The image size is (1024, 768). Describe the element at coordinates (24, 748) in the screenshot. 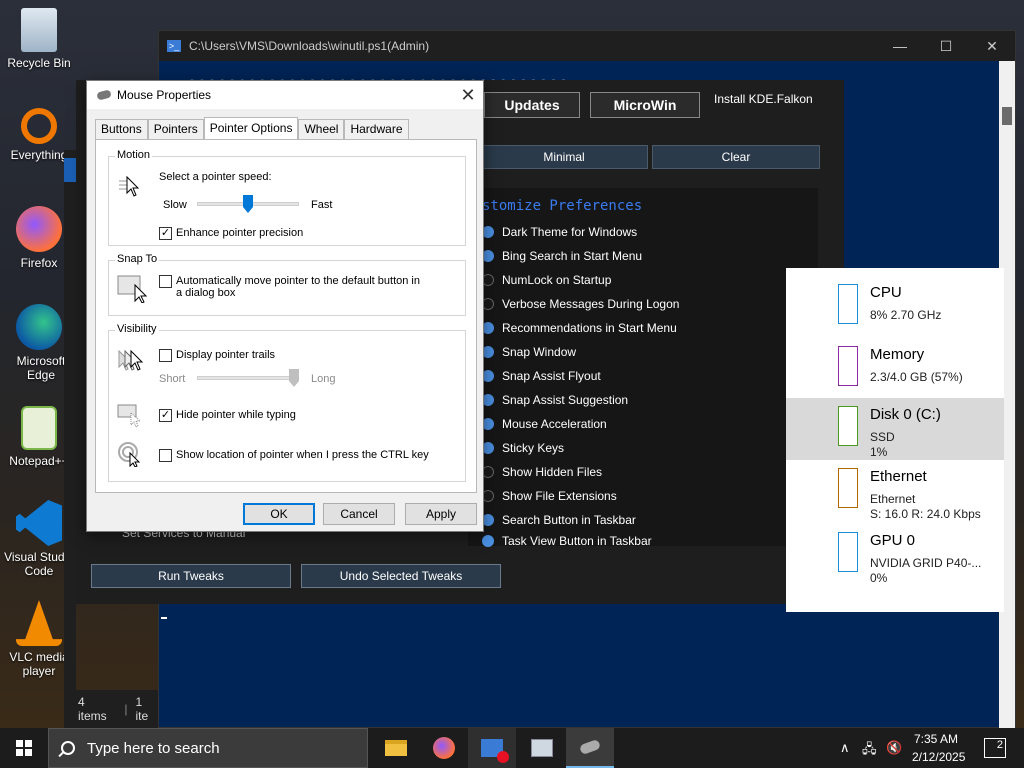

I see `start-button` at that location.